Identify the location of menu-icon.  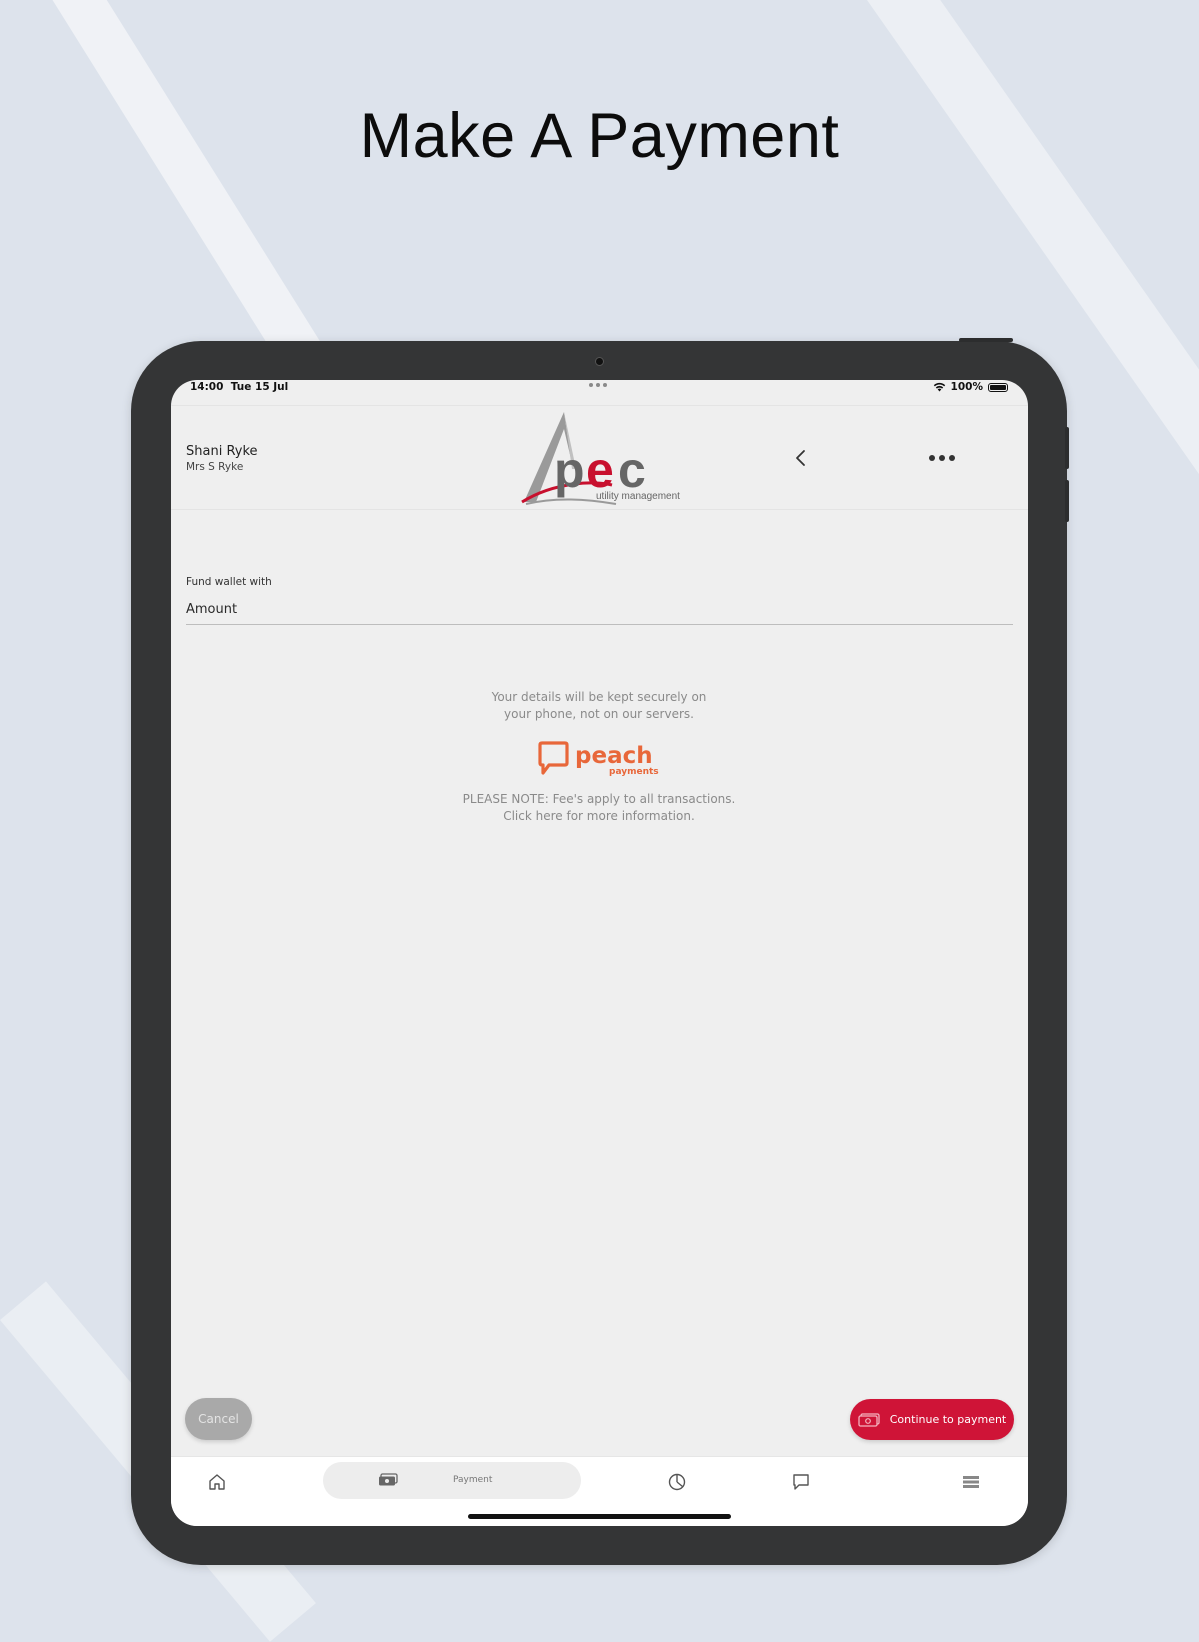
(971, 1482).